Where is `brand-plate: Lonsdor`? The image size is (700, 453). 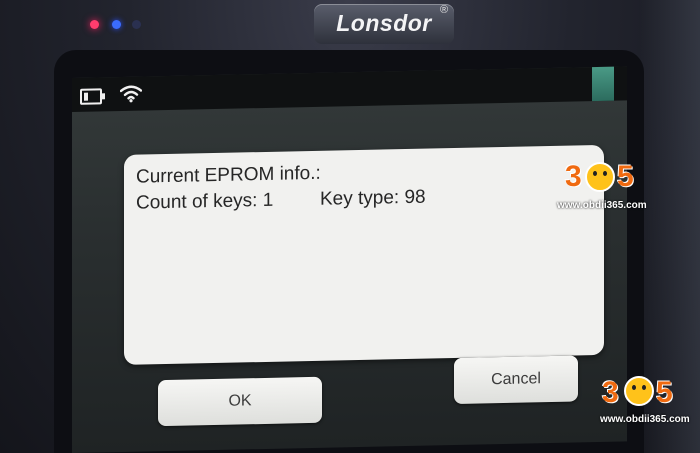
brand-plate: Lonsdor is located at coordinates (384, 24).